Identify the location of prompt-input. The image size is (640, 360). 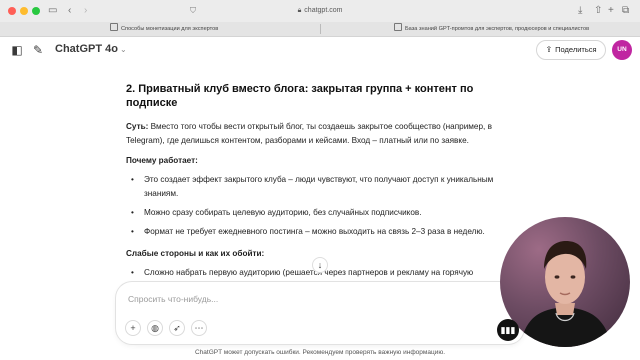
(318, 299).